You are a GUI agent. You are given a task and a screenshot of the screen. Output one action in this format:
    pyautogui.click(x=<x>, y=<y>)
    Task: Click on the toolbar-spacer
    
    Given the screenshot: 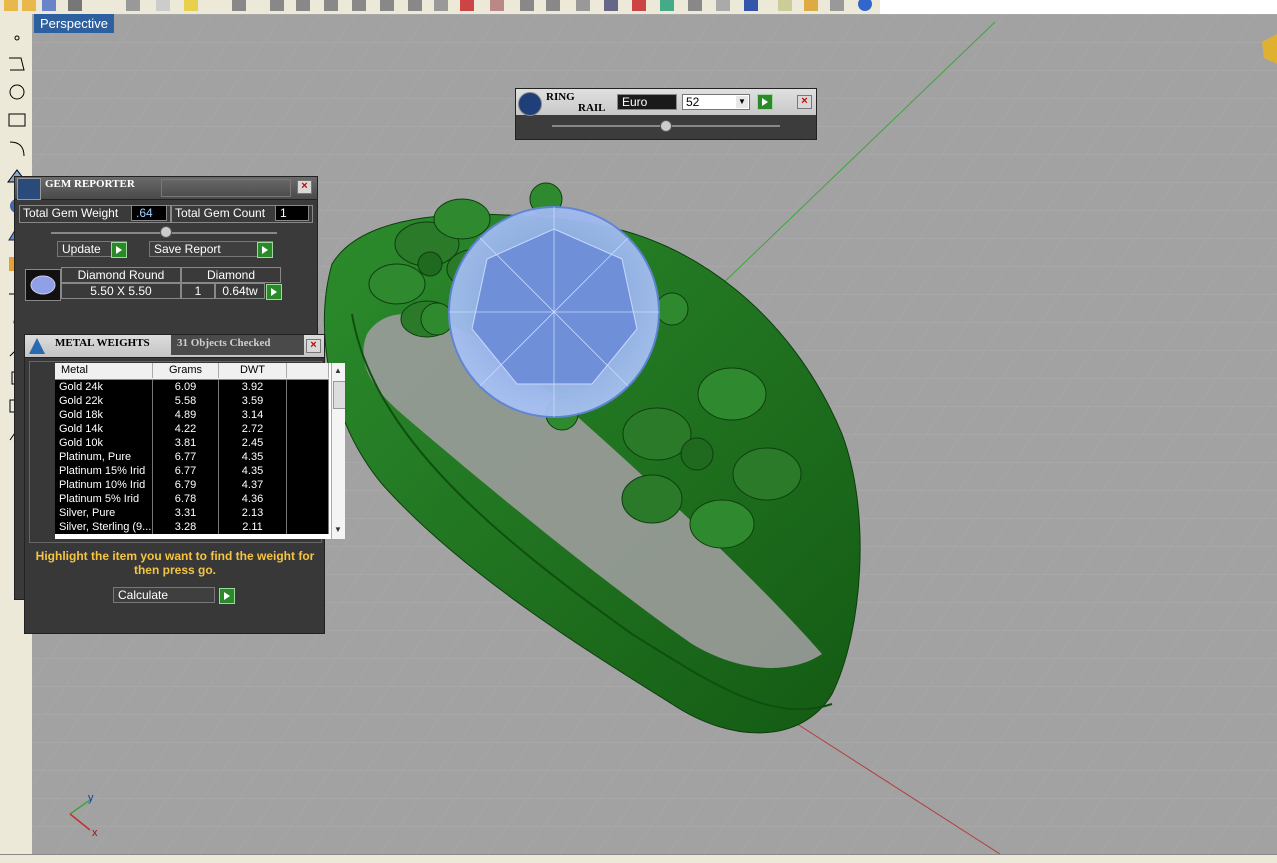 What is the action you would take?
    pyautogui.click(x=1078, y=7)
    